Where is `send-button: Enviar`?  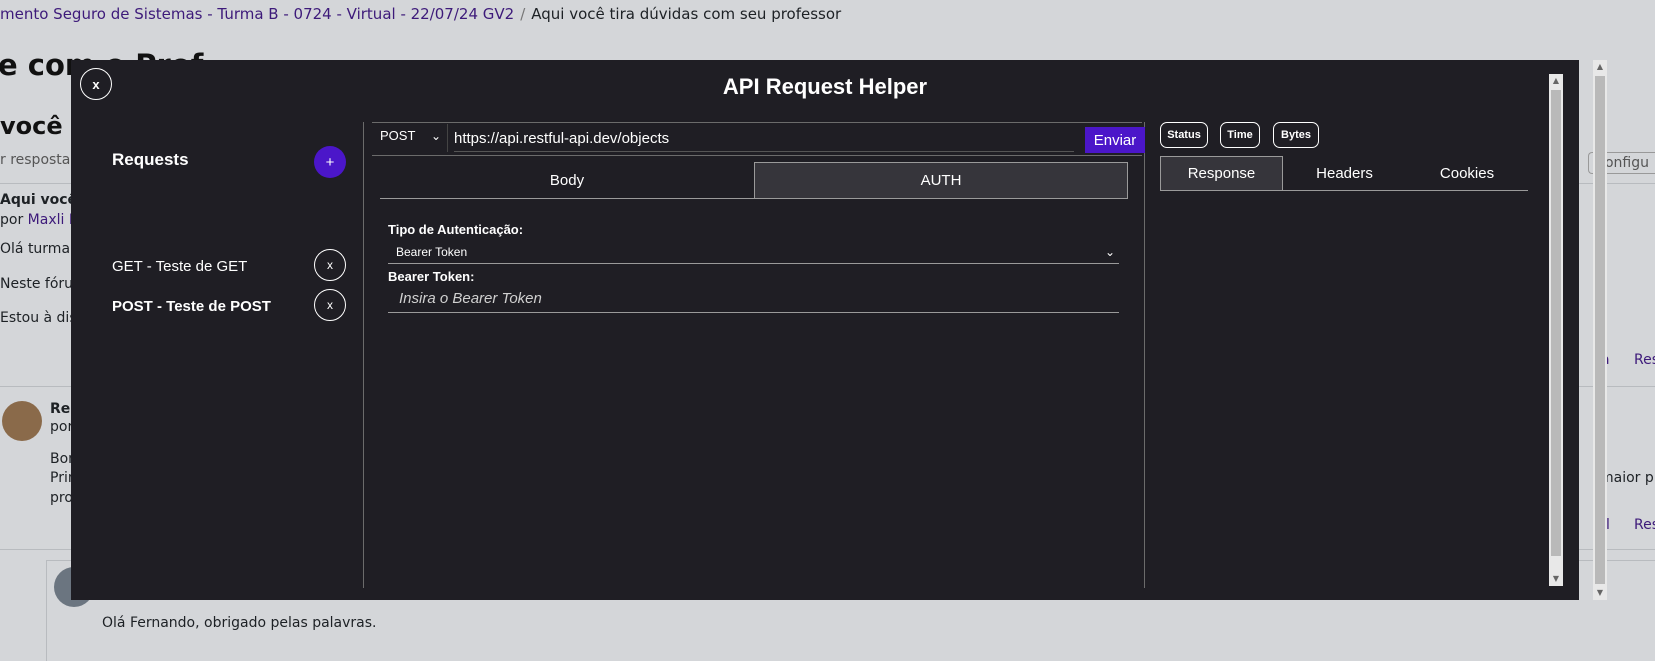 send-button: Enviar is located at coordinates (1115, 140).